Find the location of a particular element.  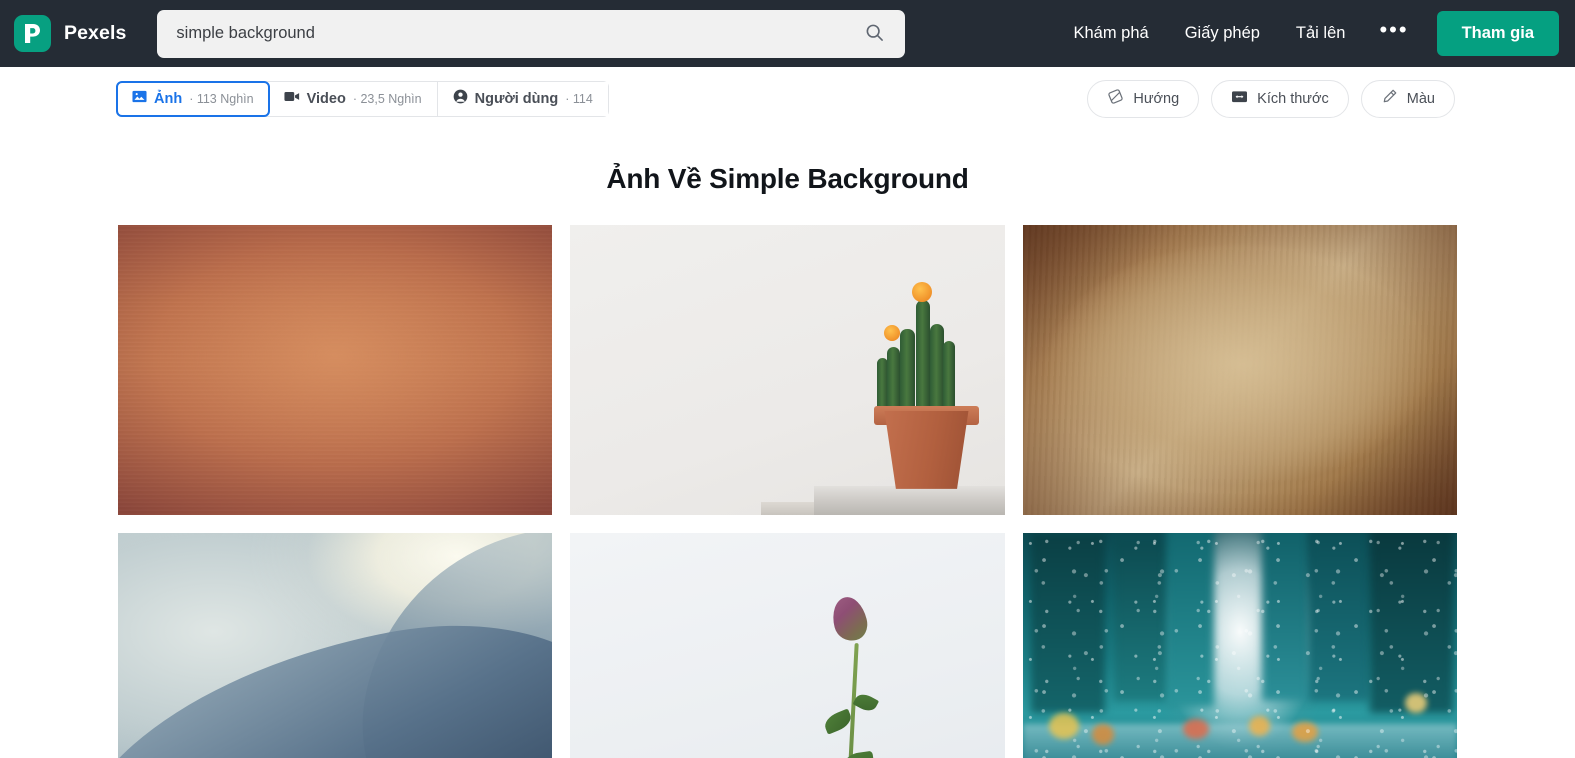

tab-videos-count: · 23,5 Nghìn is located at coordinates (387, 98).